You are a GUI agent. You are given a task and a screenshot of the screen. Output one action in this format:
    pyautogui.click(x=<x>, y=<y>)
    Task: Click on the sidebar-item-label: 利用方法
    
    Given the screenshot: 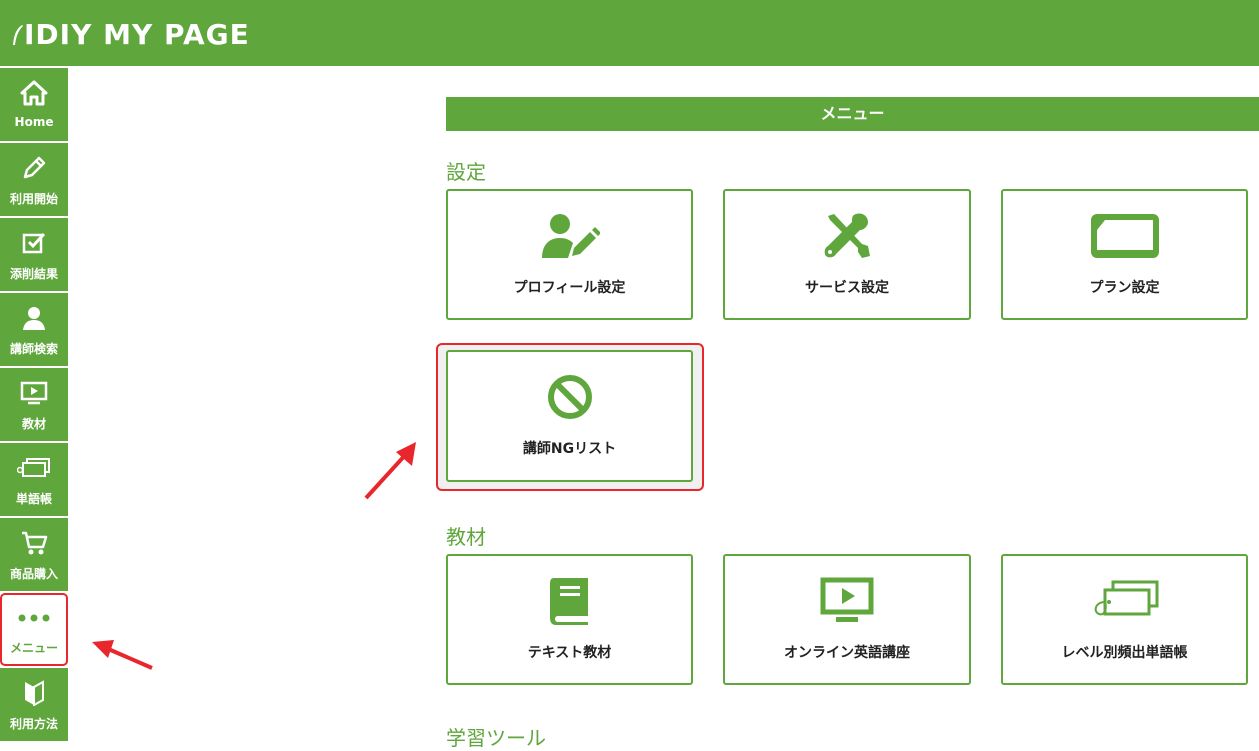 What is the action you would take?
    pyautogui.click(x=33, y=724)
    